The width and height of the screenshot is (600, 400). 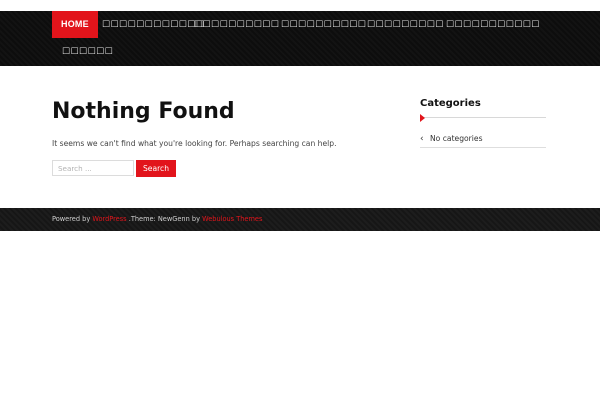 I want to click on chevron-left-icon: ‹, so click(x=422, y=139).